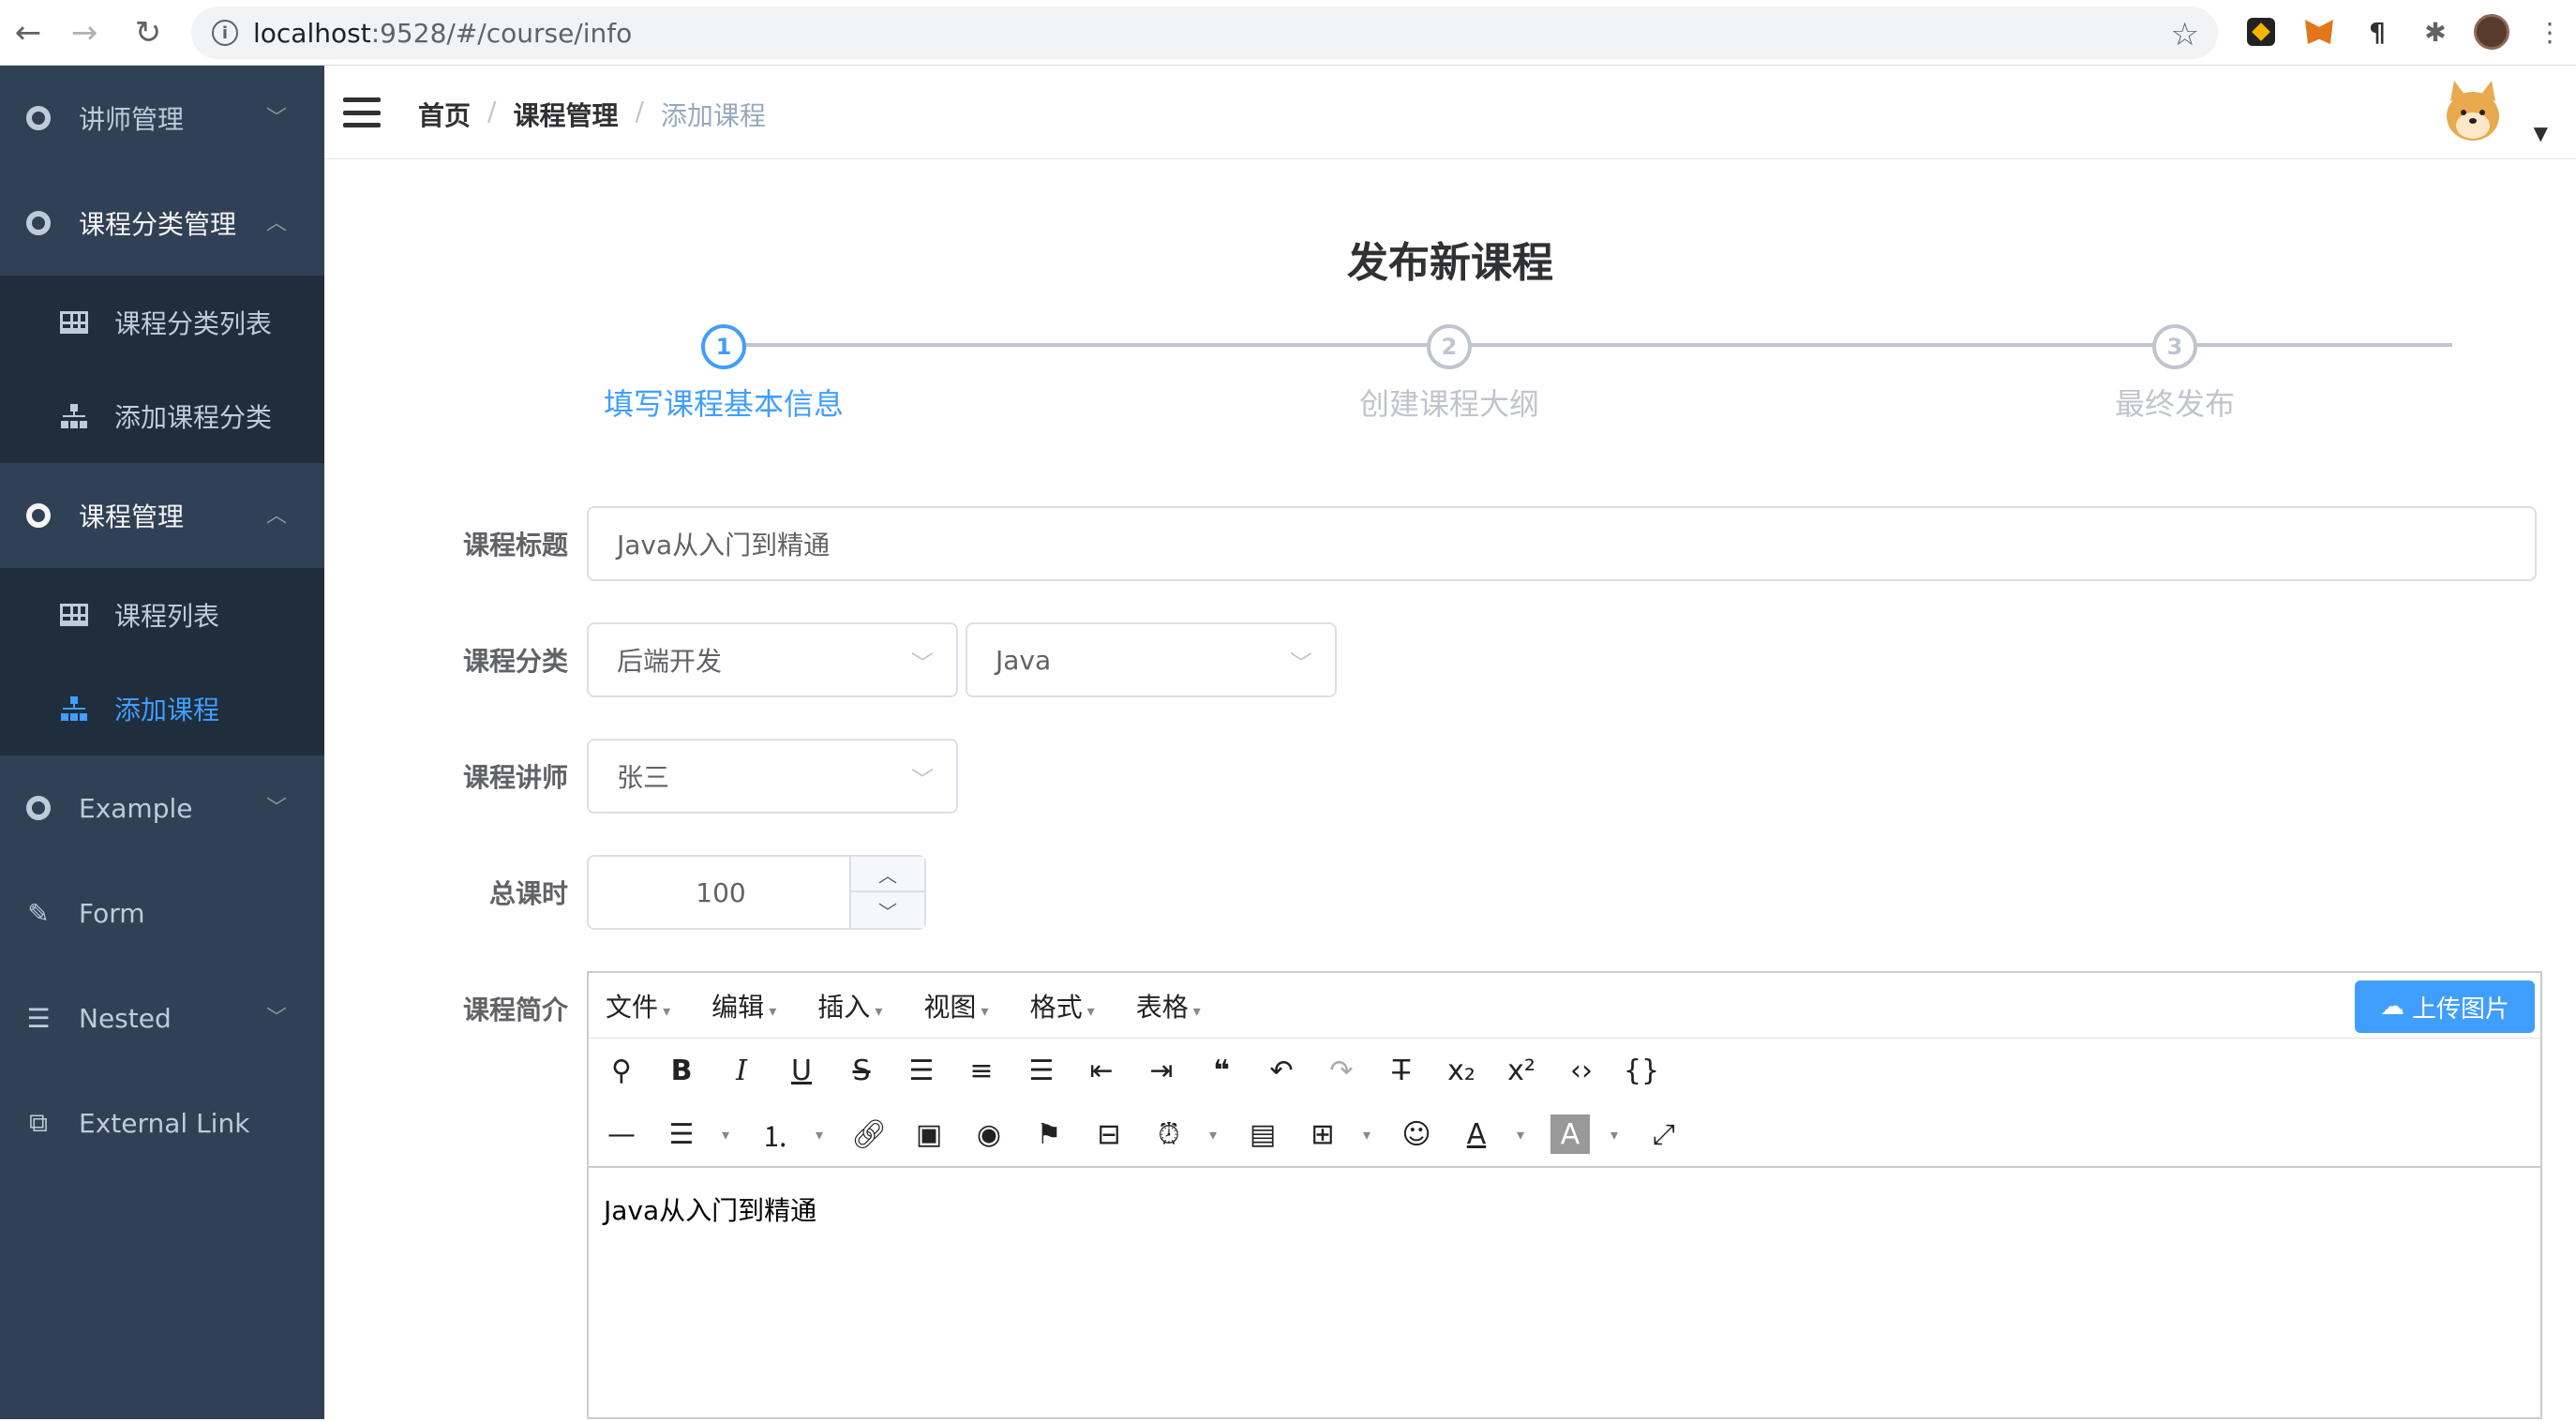 Image resolution: width=2576 pixels, height=1421 pixels. What do you see at coordinates (982, 1070) in the screenshot?
I see `align-center-icon: ≡` at bounding box center [982, 1070].